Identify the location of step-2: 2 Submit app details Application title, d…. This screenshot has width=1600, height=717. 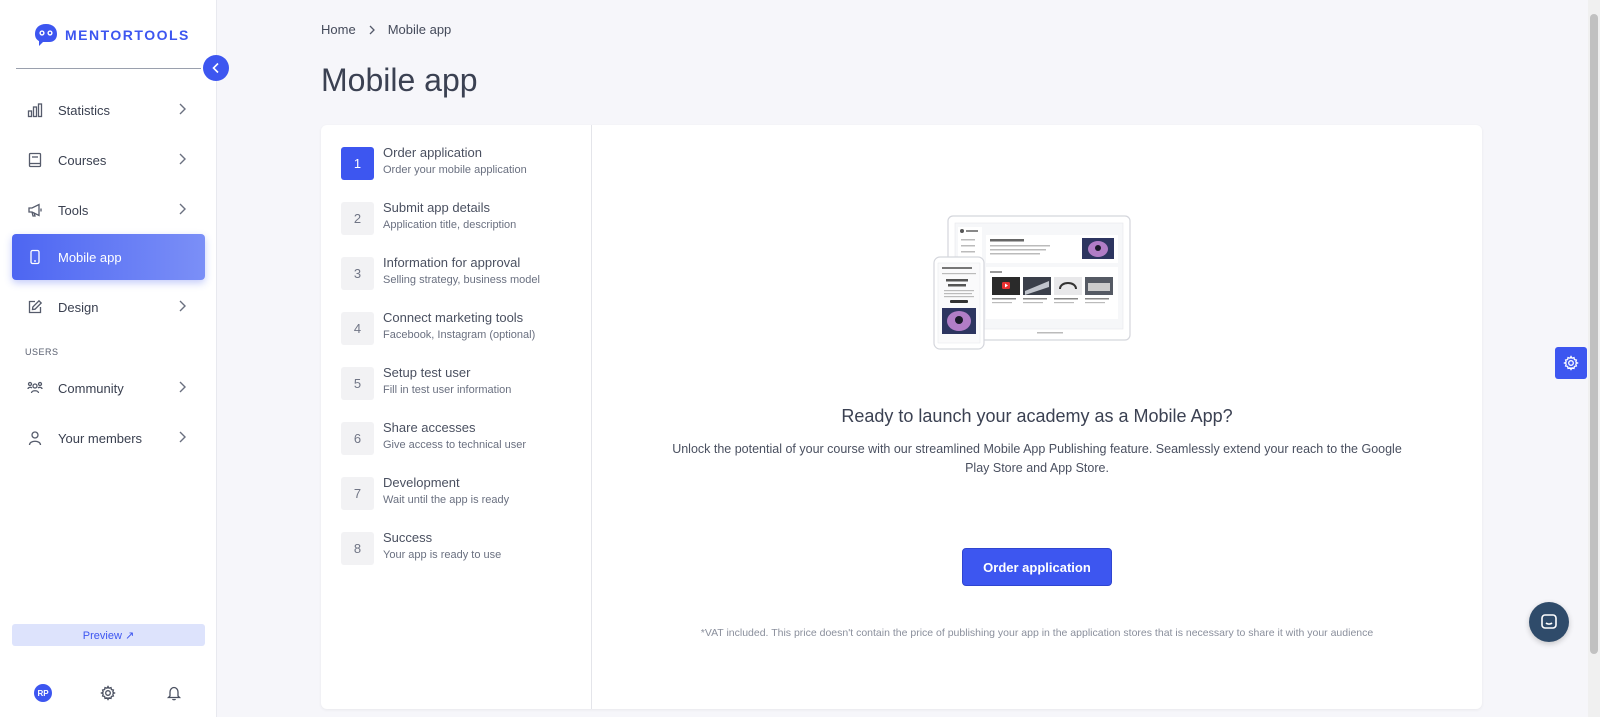
(428, 217).